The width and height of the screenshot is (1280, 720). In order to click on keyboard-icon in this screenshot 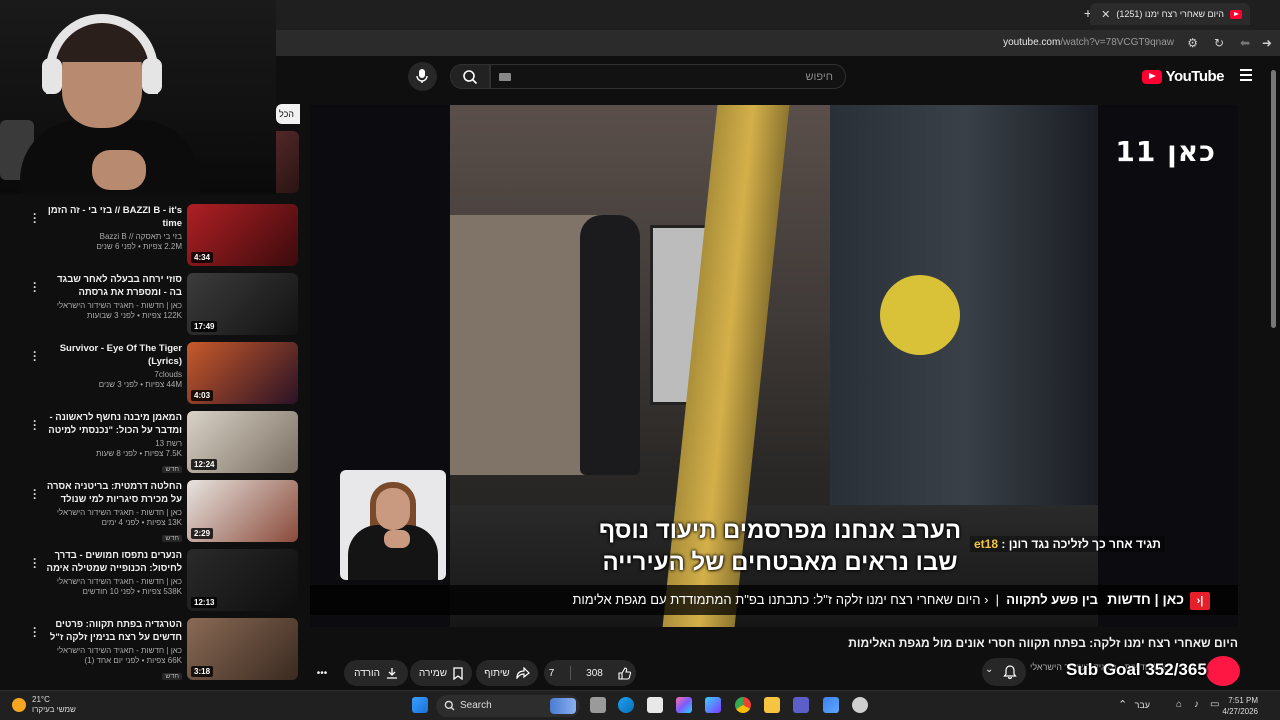, I will do `click(505, 77)`.